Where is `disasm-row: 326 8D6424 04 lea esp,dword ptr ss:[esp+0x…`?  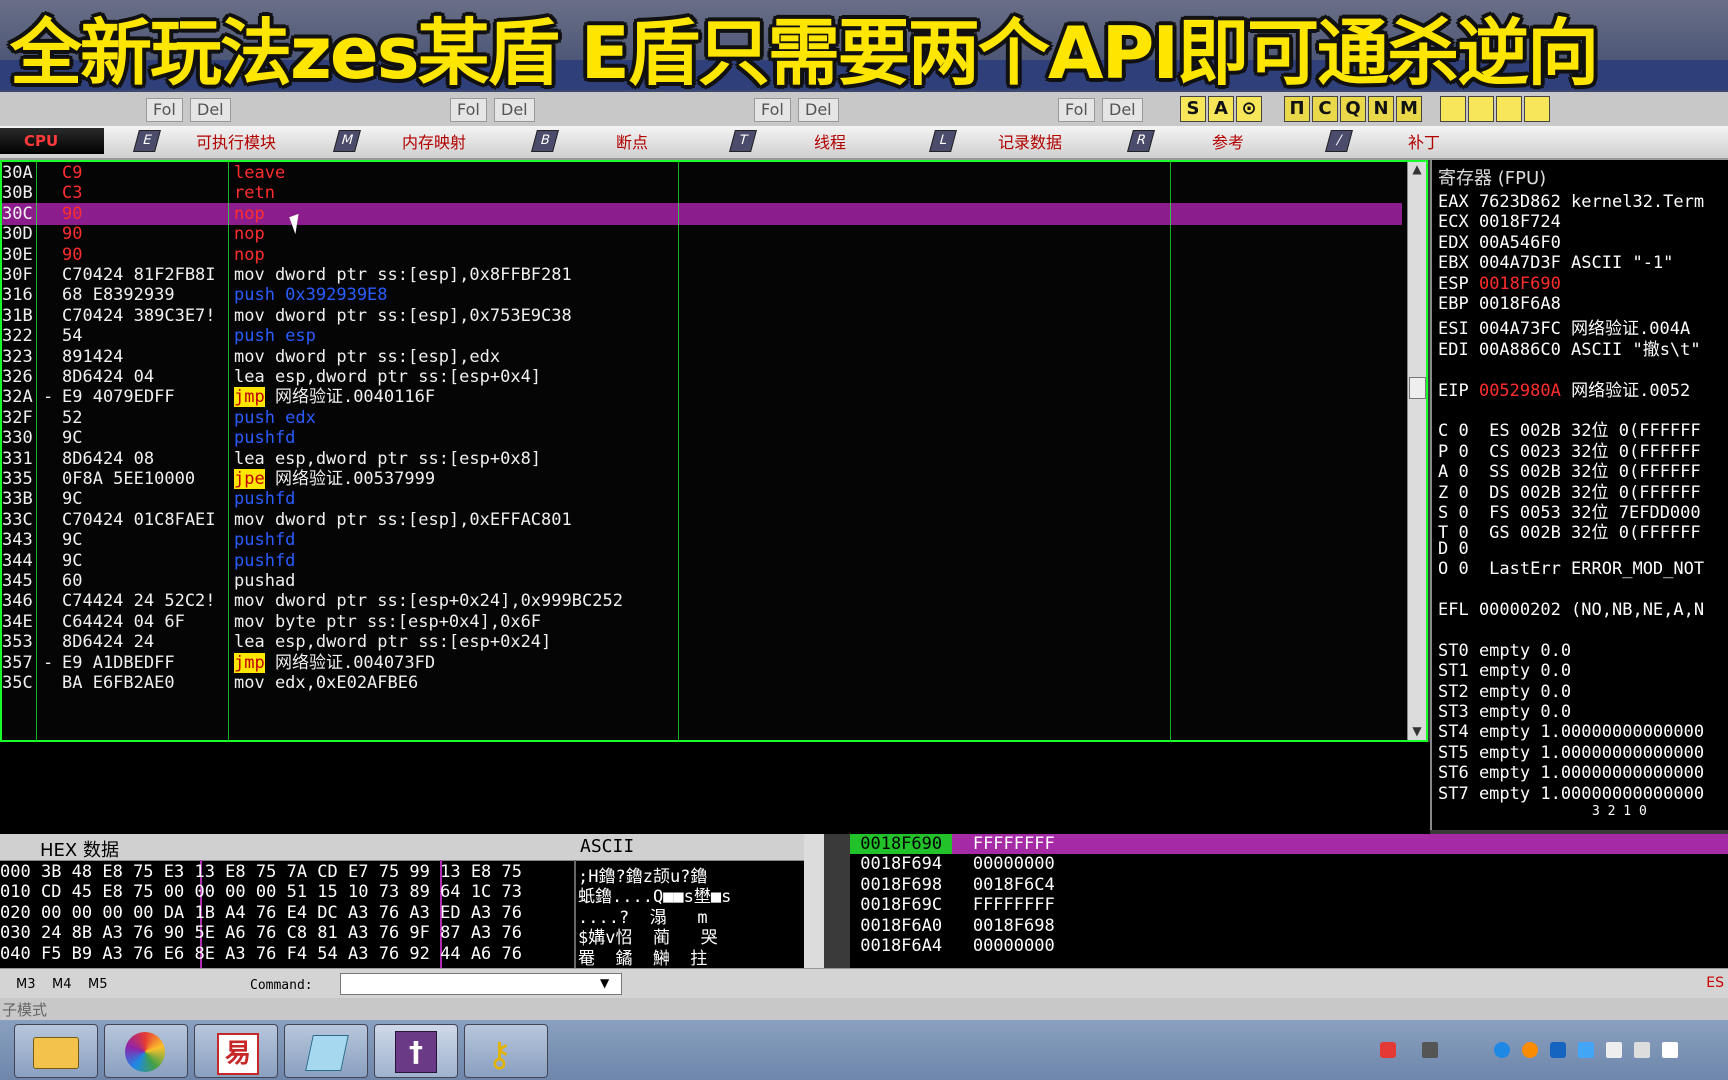 disasm-row: 326 8D6424 04 lea esp,dword ptr ss:[esp+0x… is located at coordinates (702, 377).